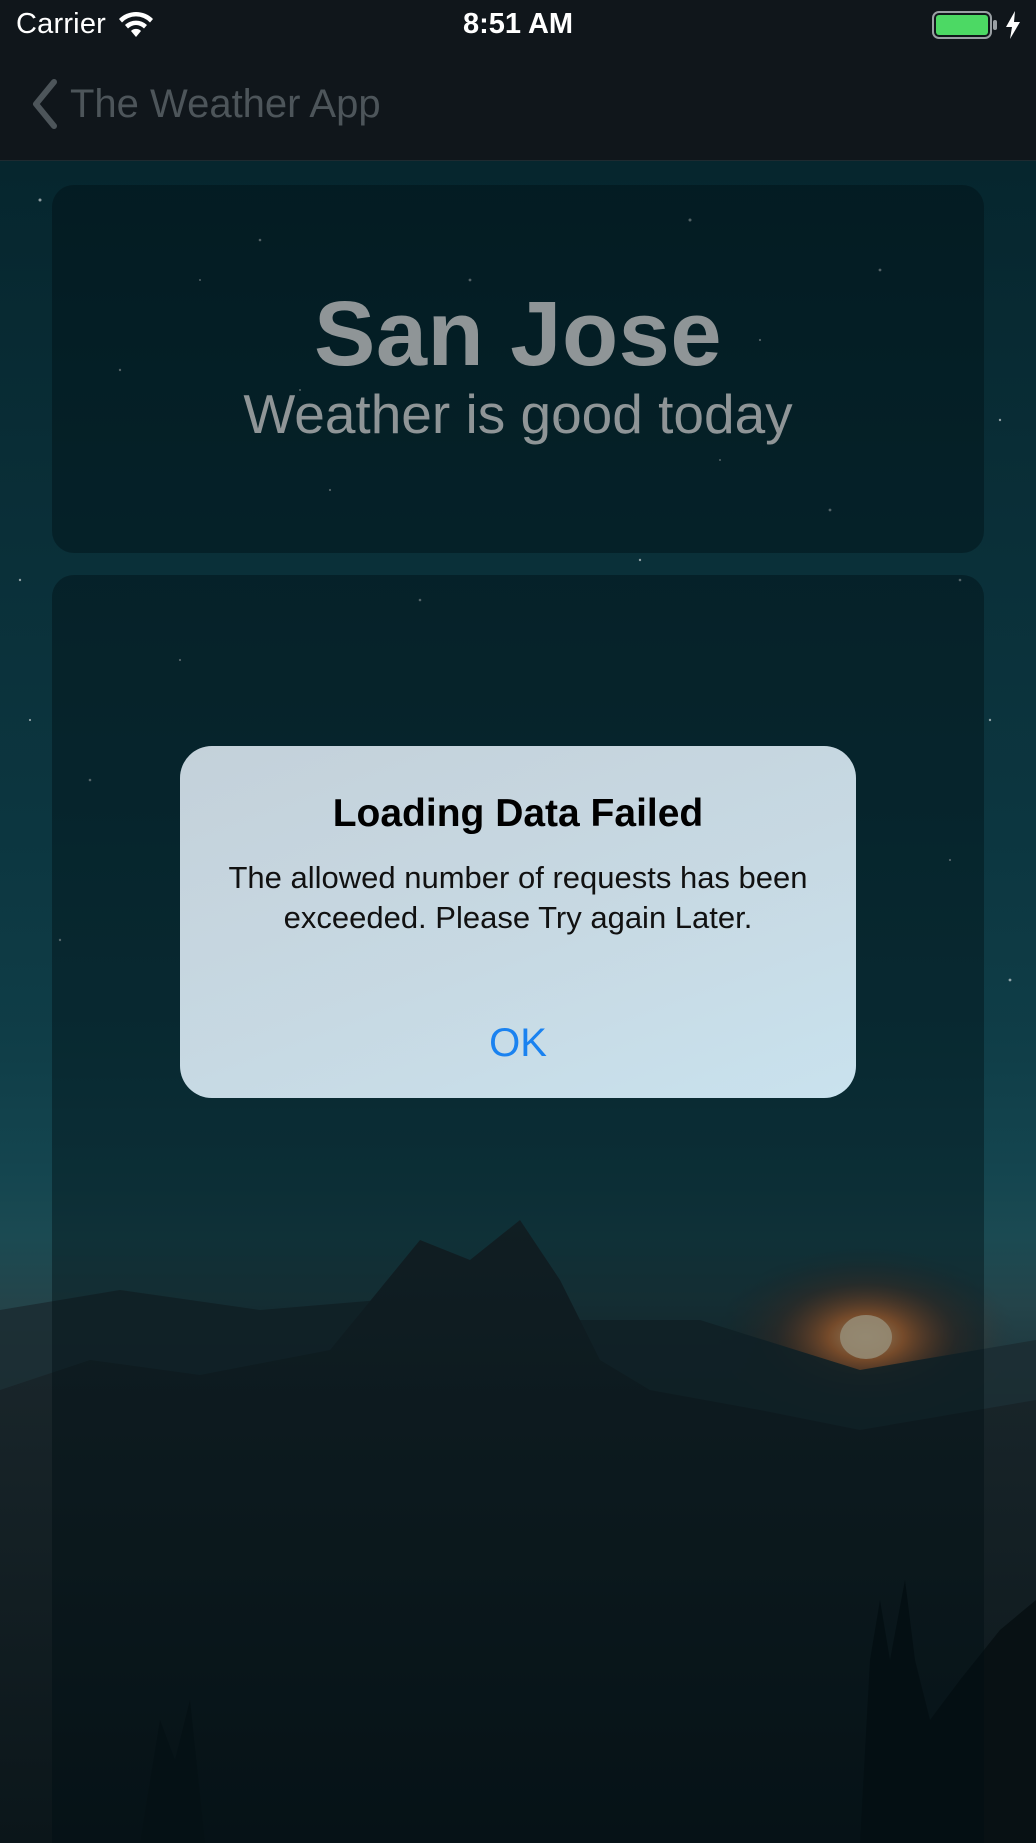  I want to click on status-time: 8:51 AM, so click(518, 24).